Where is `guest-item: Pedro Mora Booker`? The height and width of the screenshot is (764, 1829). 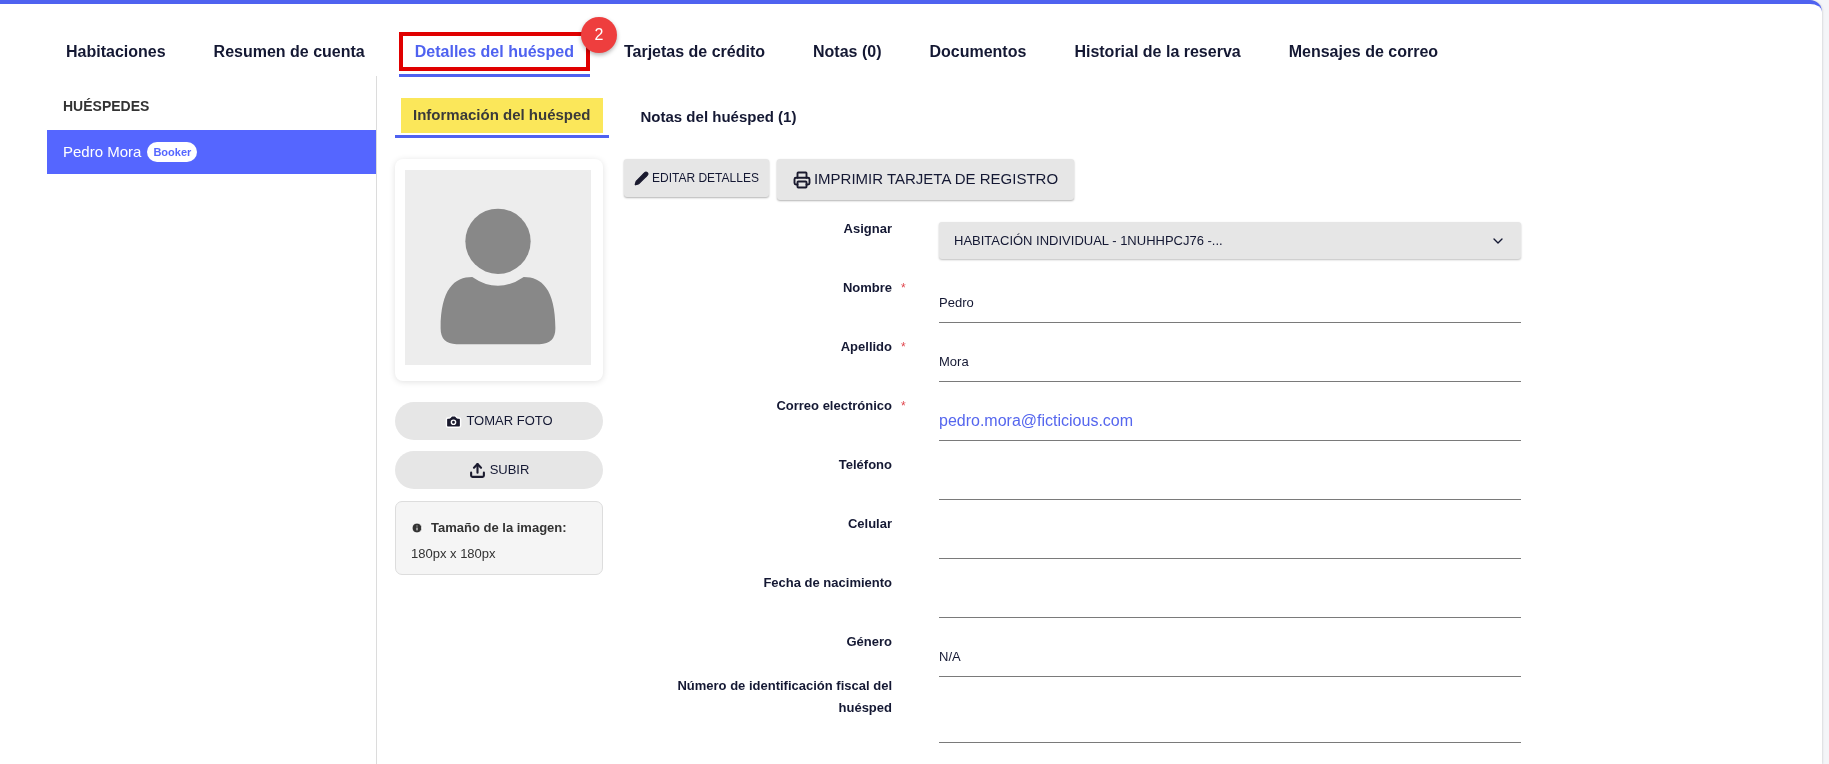
guest-item: Pedro Mora Booker is located at coordinates (211, 152).